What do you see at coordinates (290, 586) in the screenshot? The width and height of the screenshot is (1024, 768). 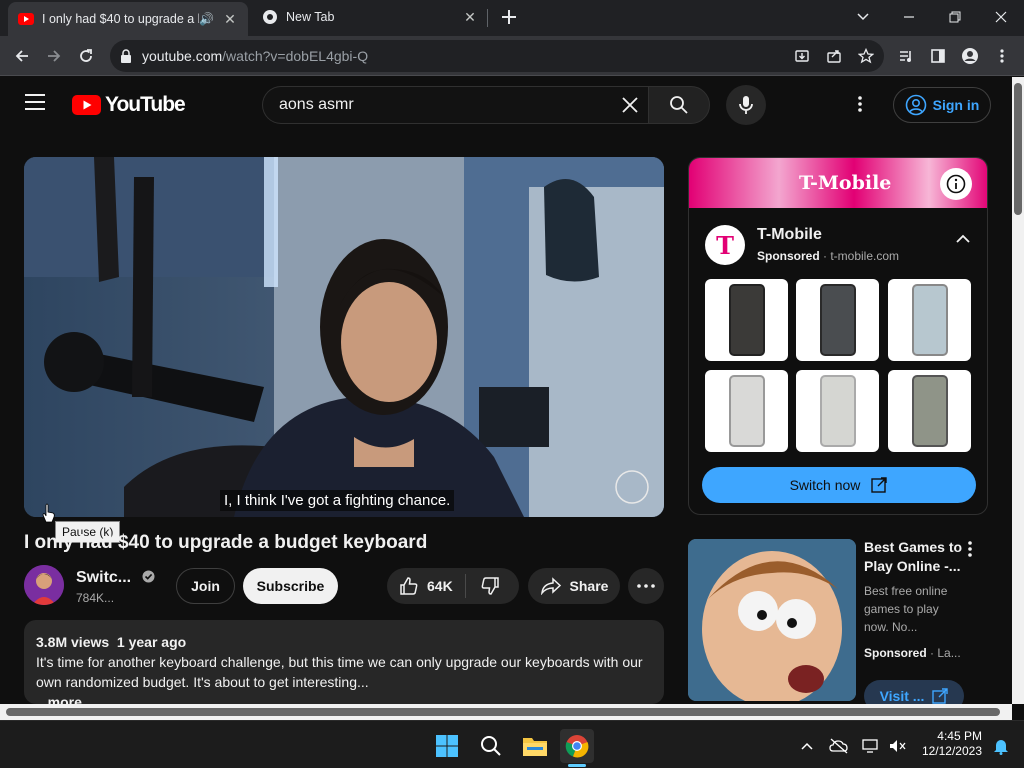 I see `subscribe-button: Subscribe` at bounding box center [290, 586].